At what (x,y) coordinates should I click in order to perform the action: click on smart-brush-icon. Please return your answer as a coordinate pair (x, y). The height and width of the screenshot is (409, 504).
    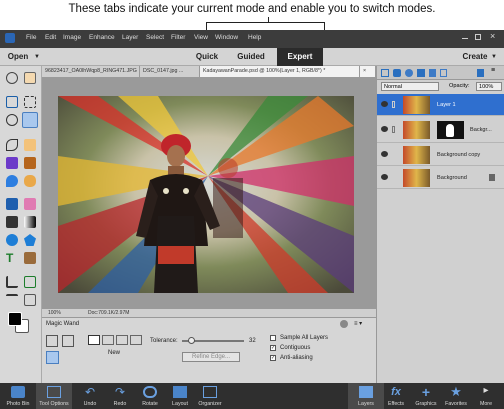
    Looking at the image, I should click on (12, 163).